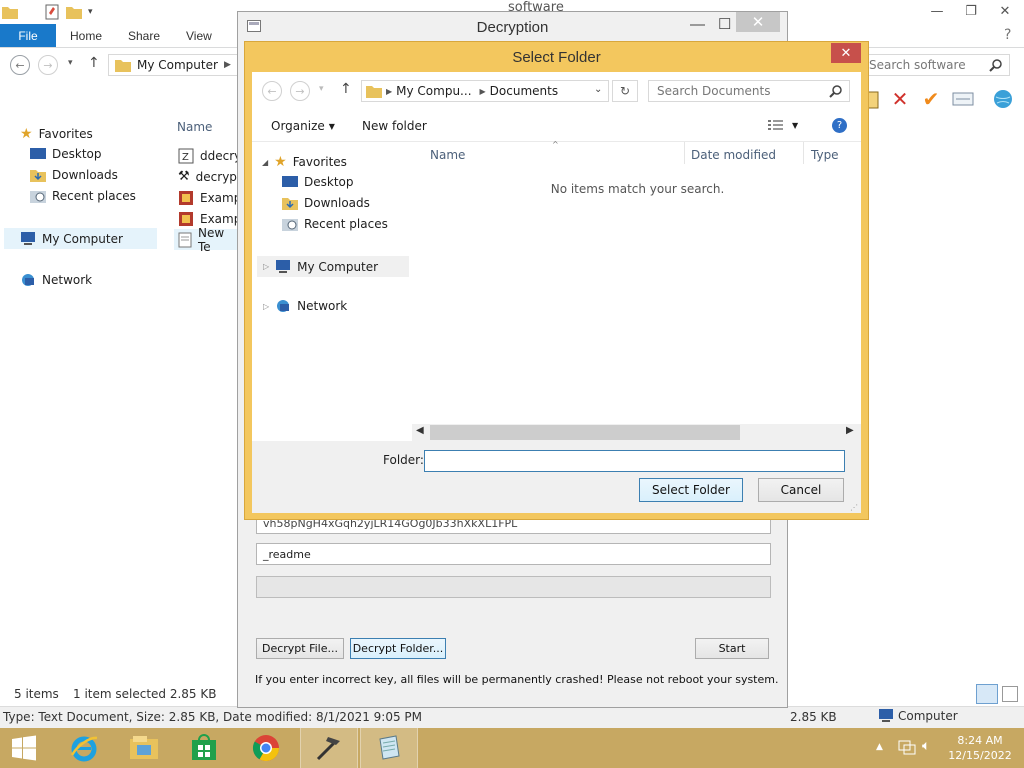  Describe the element at coordinates (907, 747) in the screenshot. I see `network-status-icon` at that location.